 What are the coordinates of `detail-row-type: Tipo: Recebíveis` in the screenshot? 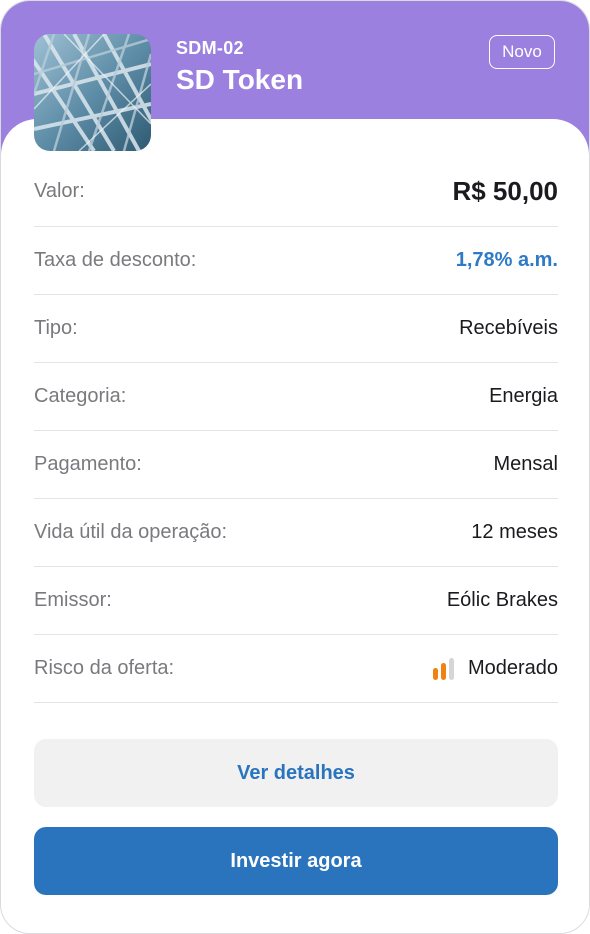 It's located at (296, 329).